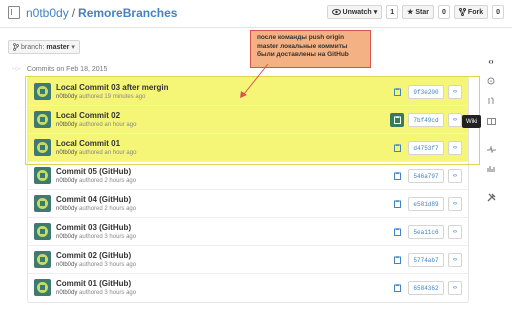 The image size is (512, 318). Describe the element at coordinates (491, 197) in the screenshot. I see `settings-icon` at that location.